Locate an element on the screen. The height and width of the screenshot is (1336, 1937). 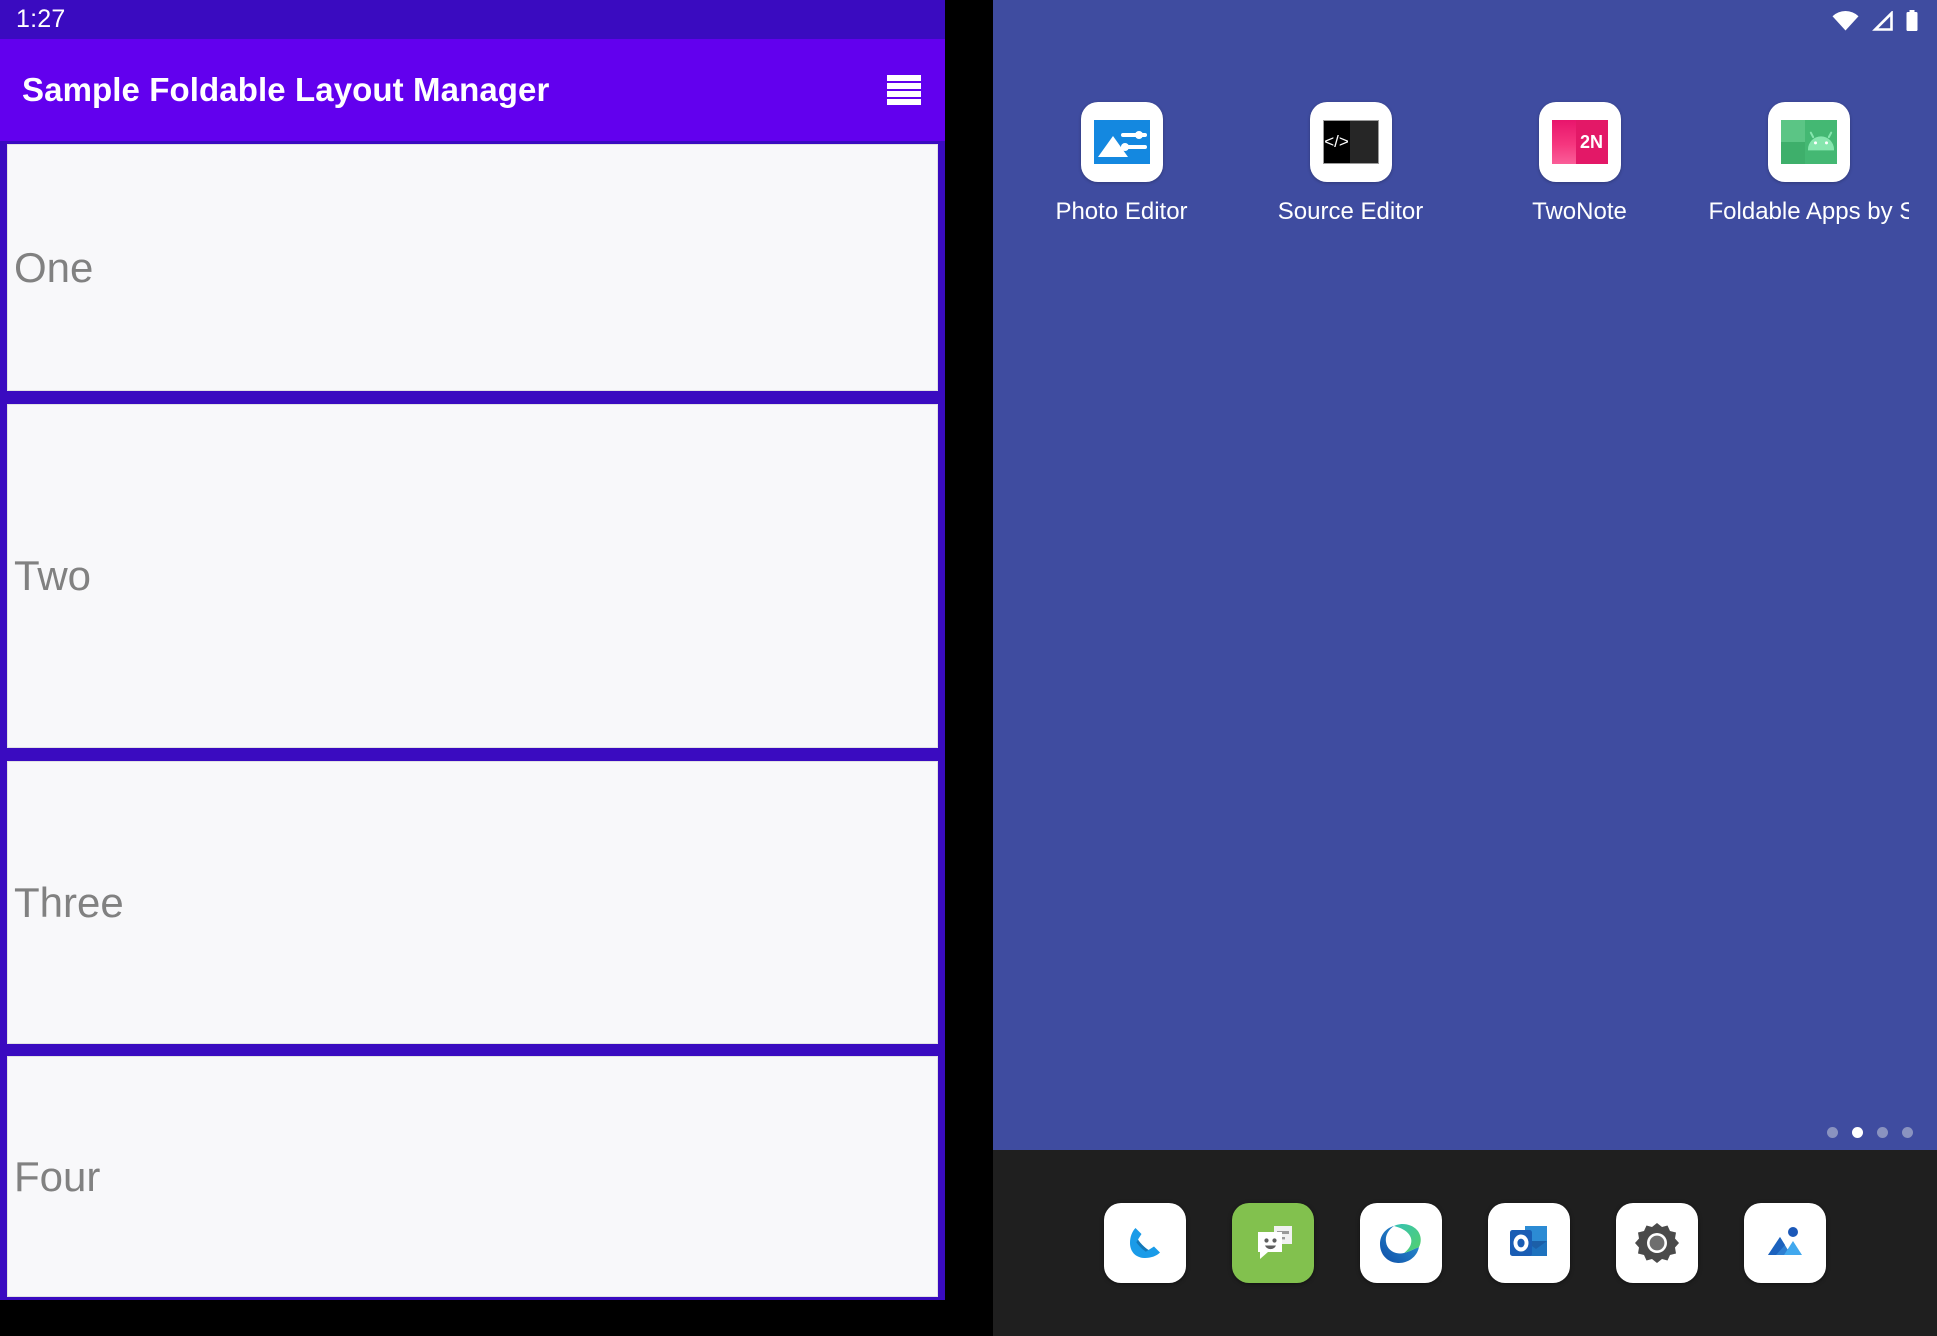
messages-icon is located at coordinates (1273, 1243).